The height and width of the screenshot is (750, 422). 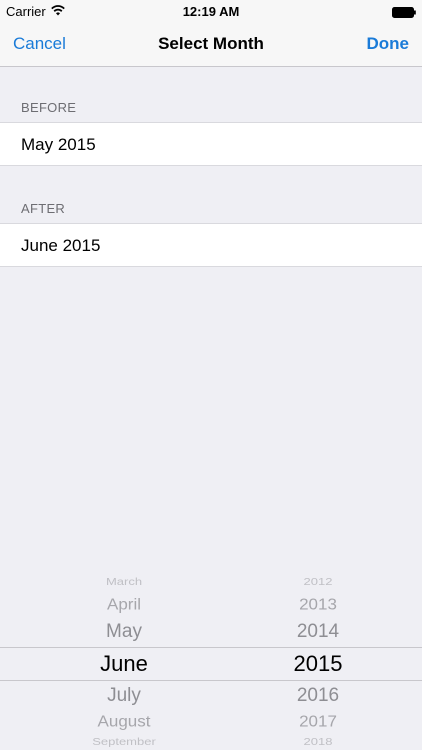 I want to click on picker-month-row: March, so click(x=124, y=581).